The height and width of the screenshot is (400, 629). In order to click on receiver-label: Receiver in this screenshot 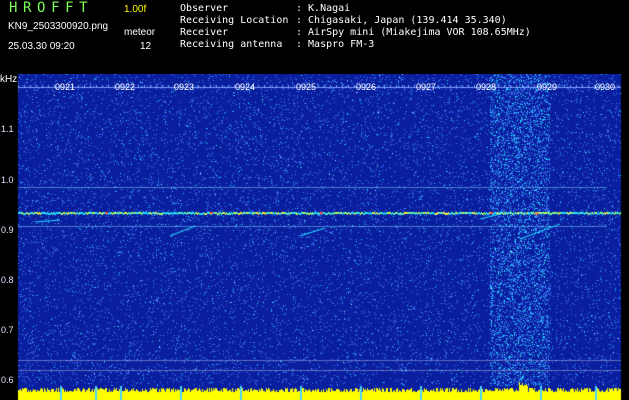, I will do `click(204, 32)`.